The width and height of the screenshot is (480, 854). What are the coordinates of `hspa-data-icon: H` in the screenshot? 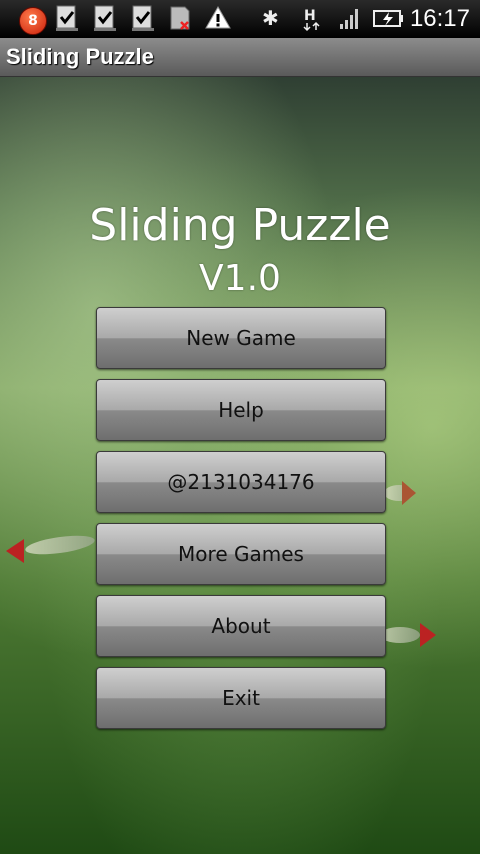 It's located at (311, 20).